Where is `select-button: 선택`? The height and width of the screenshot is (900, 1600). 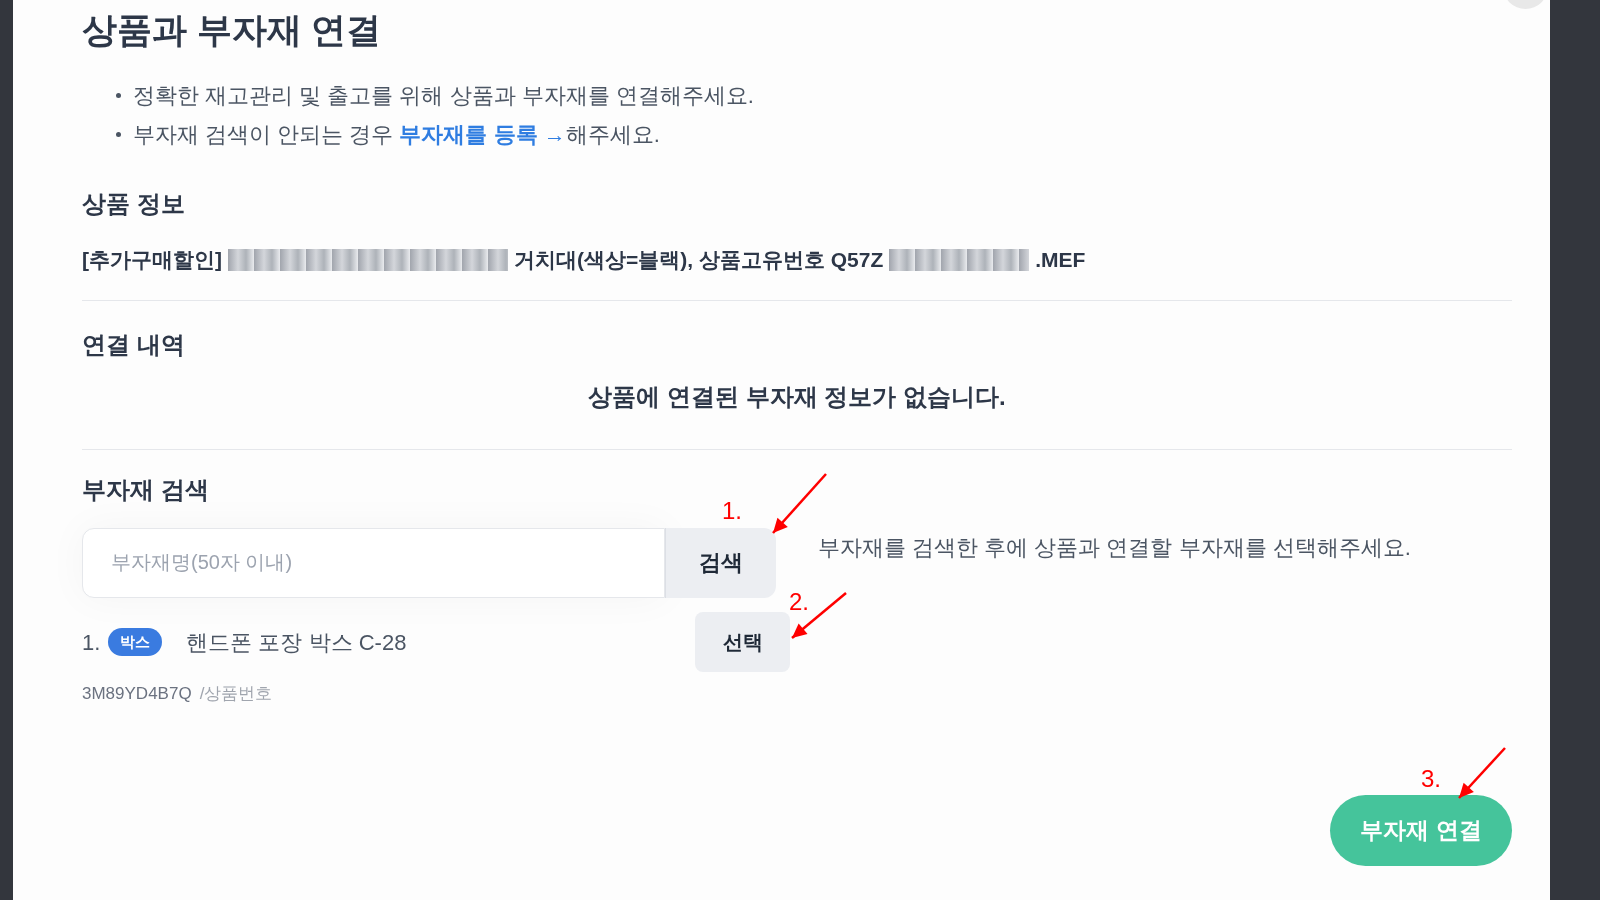 select-button: 선택 is located at coordinates (742, 641).